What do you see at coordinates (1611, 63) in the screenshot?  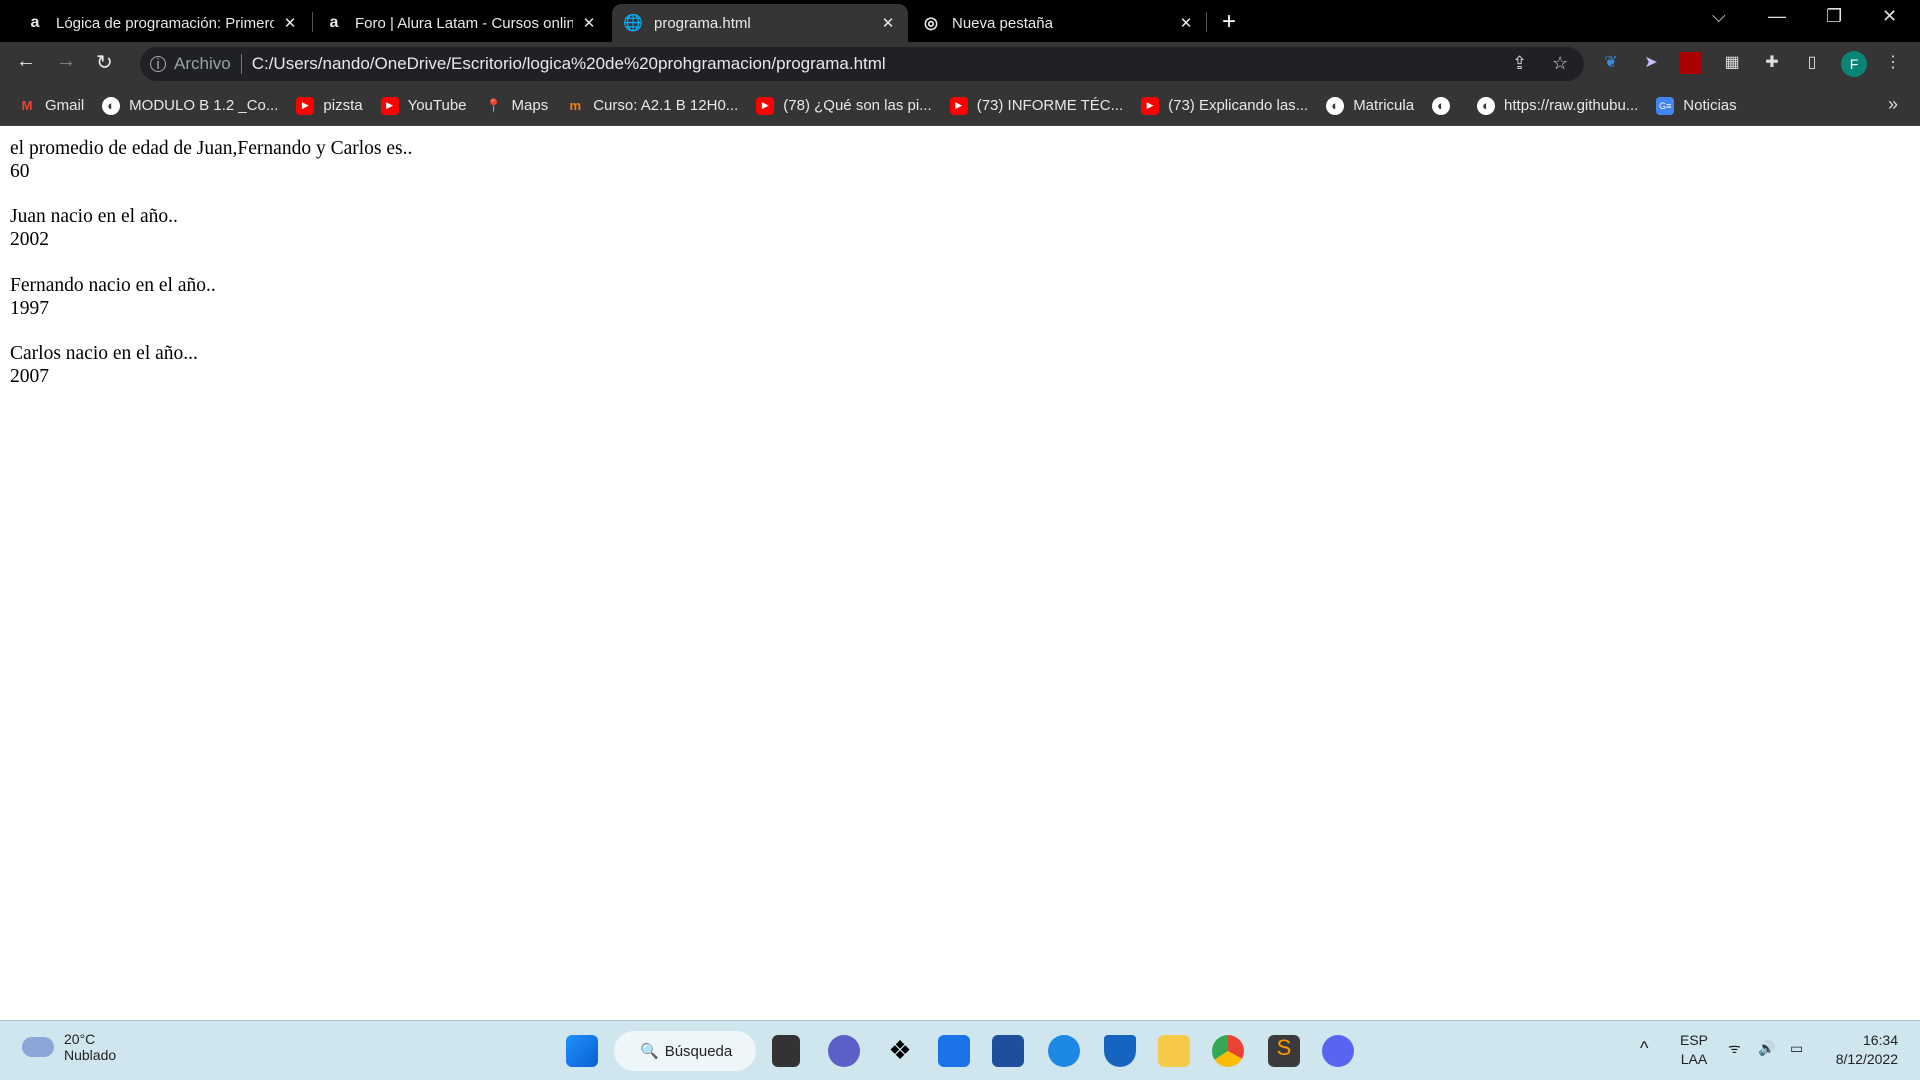 I see `extension-feather-icon: ❦` at bounding box center [1611, 63].